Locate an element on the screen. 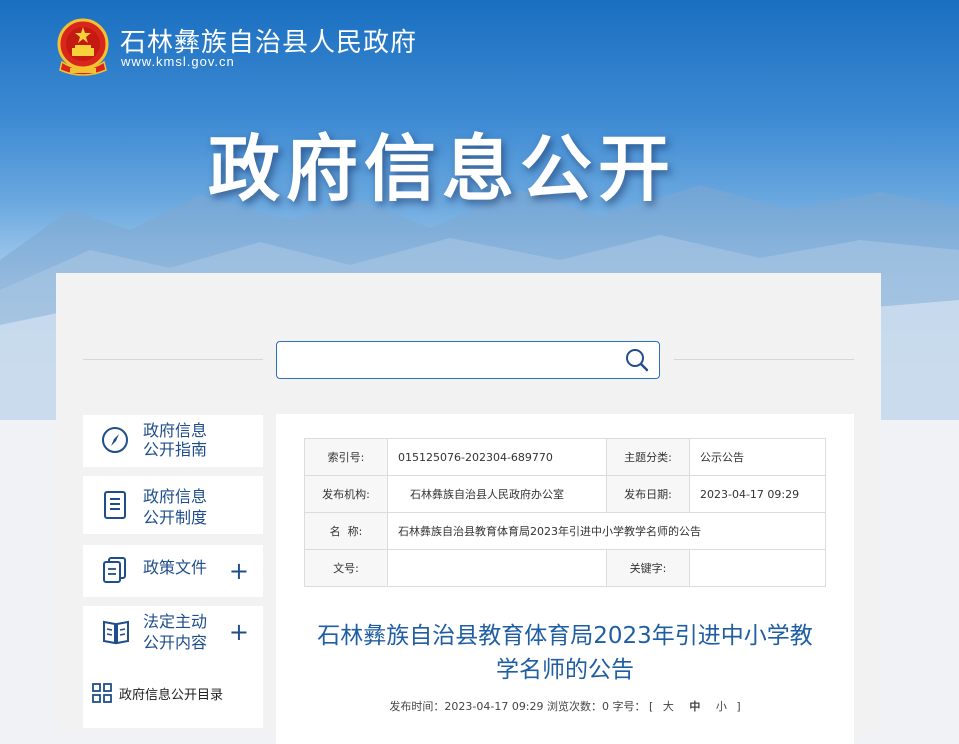 Image resolution: width=959 pixels, height=744 pixels. publish-label: 发布时间： is located at coordinates (417, 706).